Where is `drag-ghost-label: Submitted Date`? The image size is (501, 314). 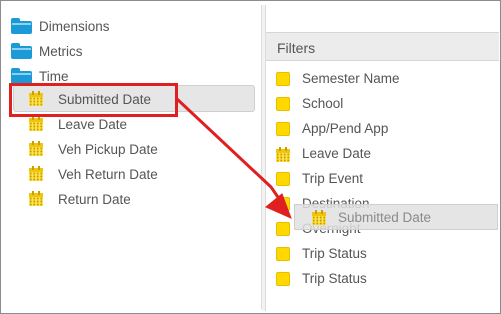
drag-ghost-label: Submitted Date is located at coordinates (385, 217).